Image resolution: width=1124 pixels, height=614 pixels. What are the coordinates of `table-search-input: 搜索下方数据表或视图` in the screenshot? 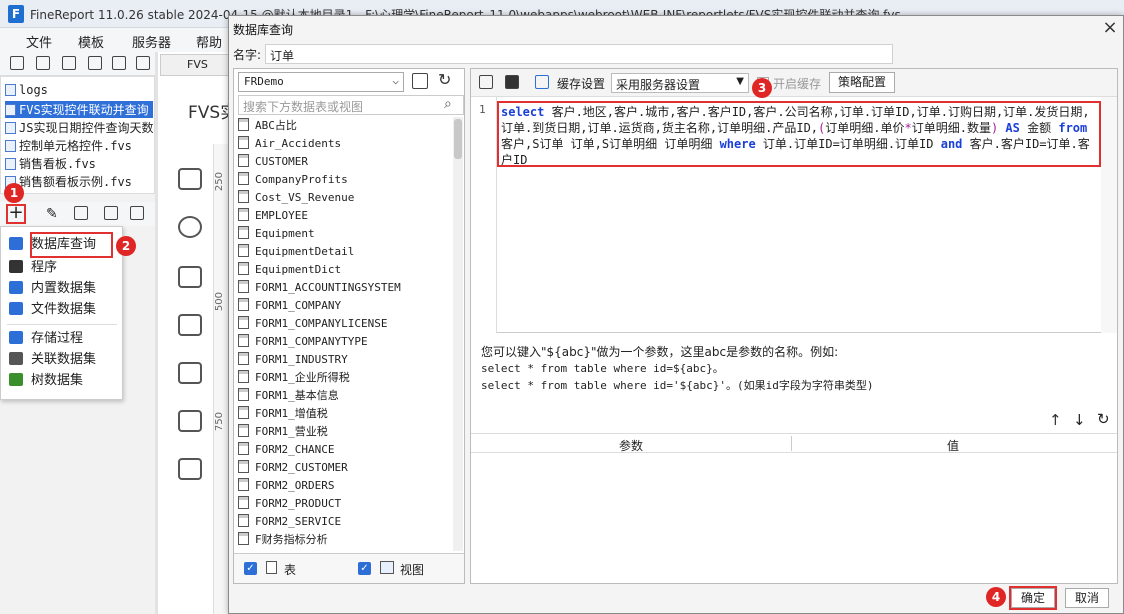 It's located at (351, 105).